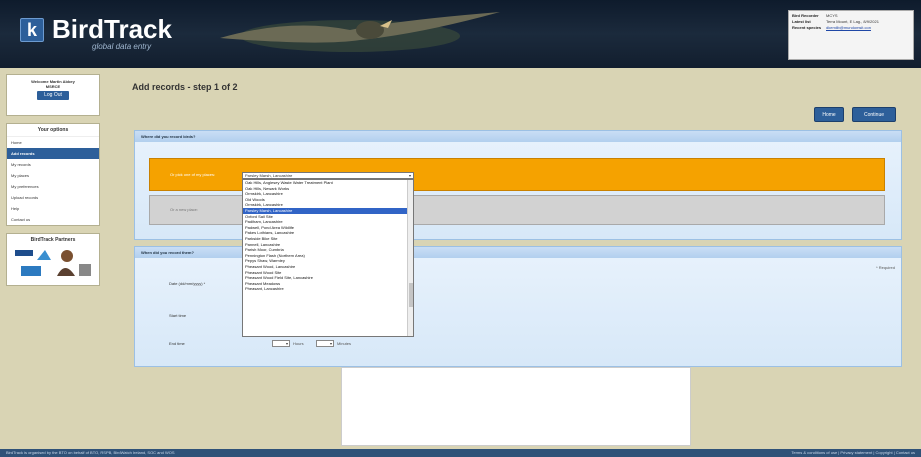  Describe the element at coordinates (328, 175) in the screenshot. I see `my-places-select: Parsley Marsh, Lancashire ▾` at that location.